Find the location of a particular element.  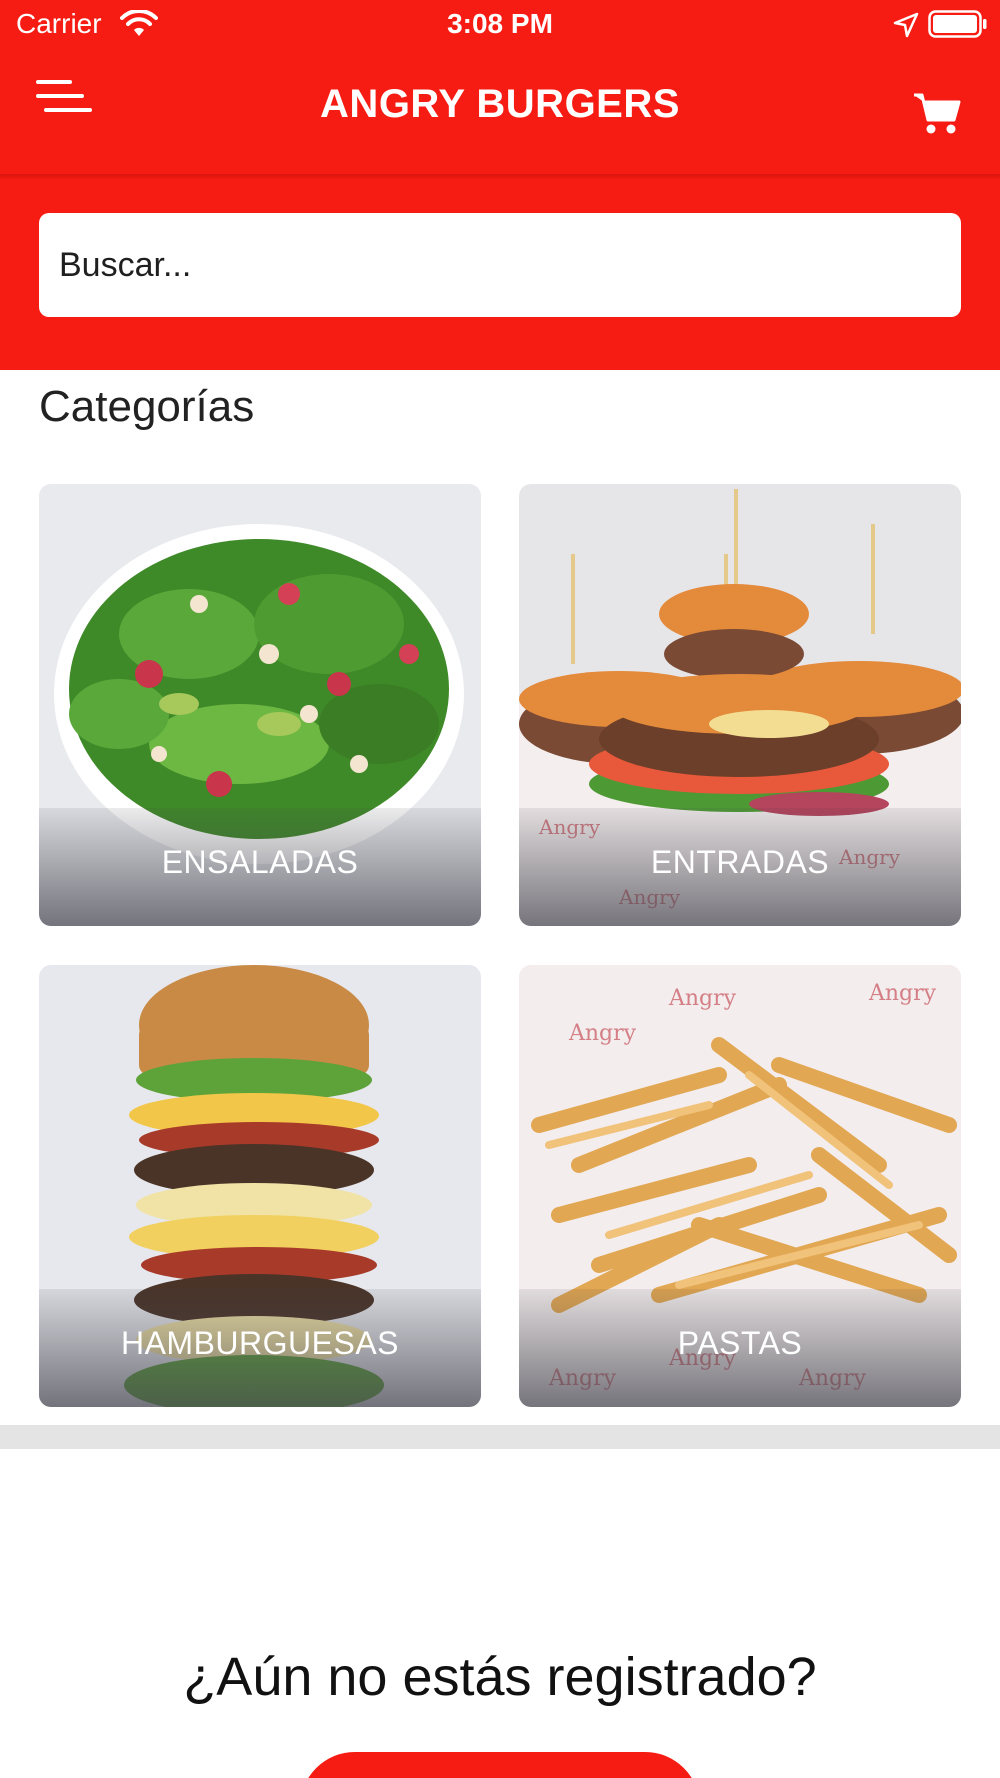

status-bar: Carrier 3:08 PM is located at coordinates (500, 26).